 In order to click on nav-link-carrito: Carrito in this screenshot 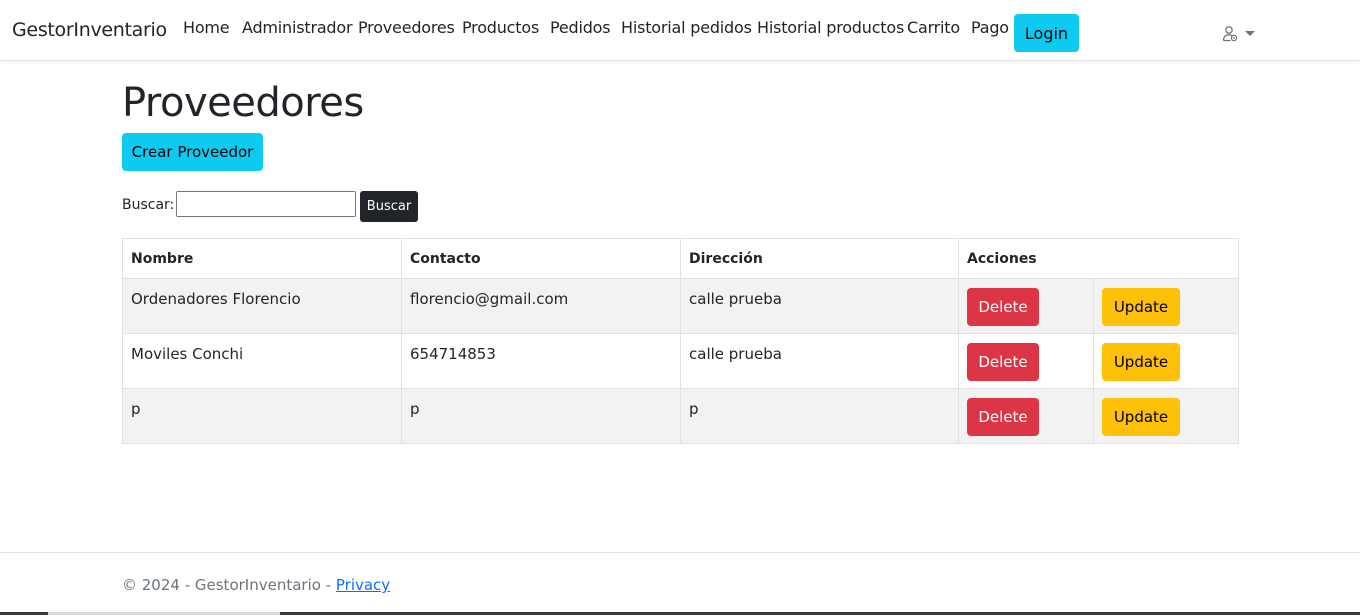, I will do `click(933, 27)`.